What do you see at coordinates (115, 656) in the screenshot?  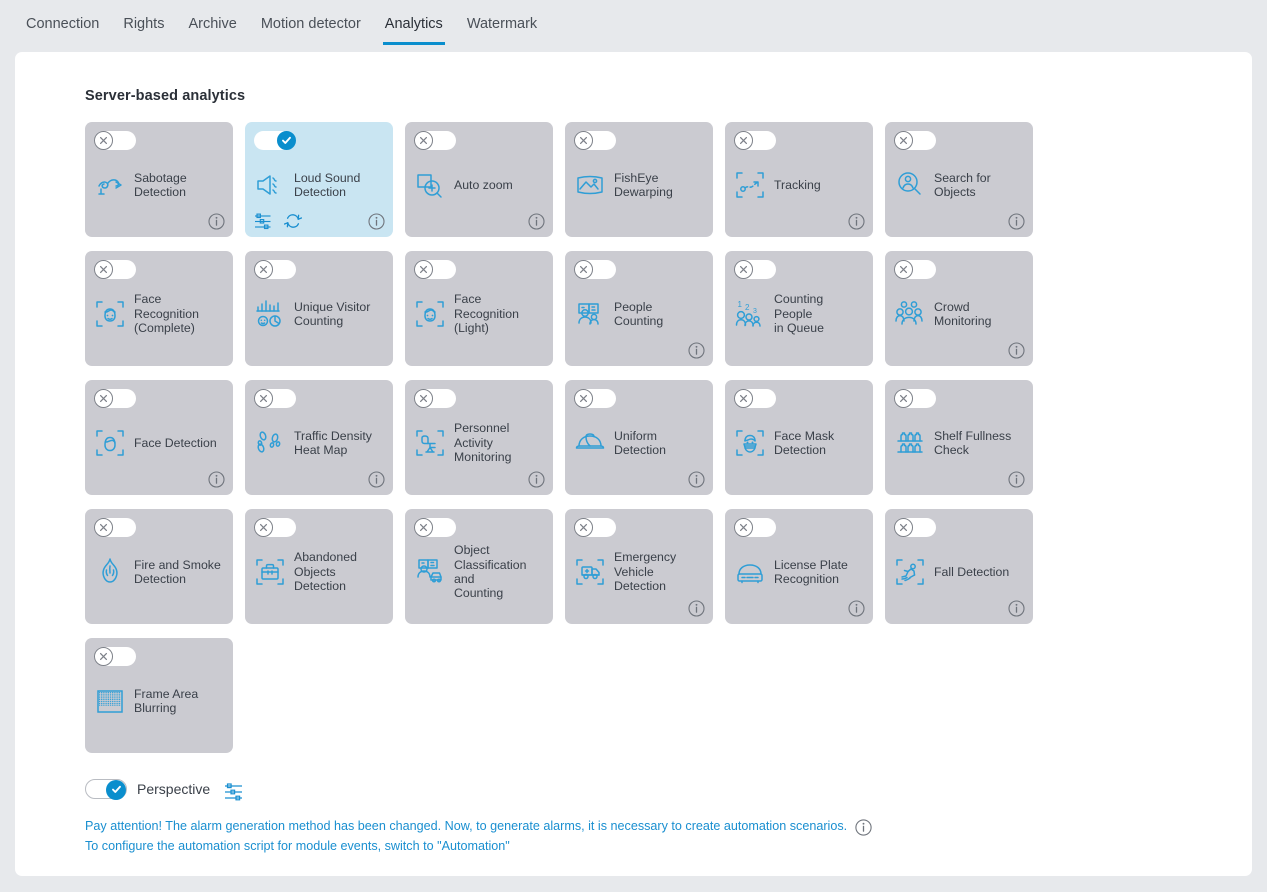 I see `toggle-frame-area-blurring` at bounding box center [115, 656].